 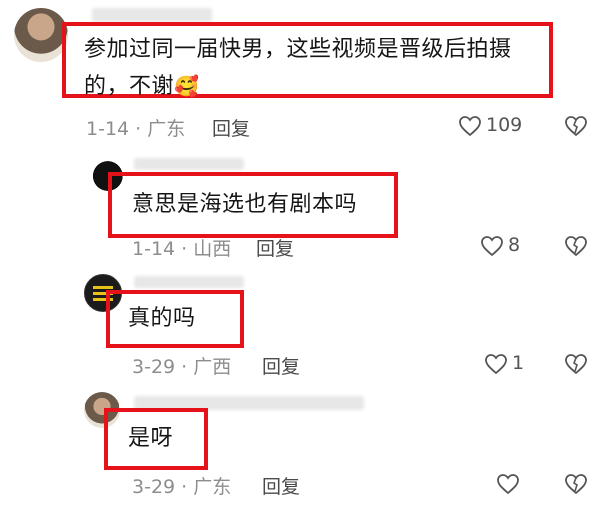 I want to click on like-count: 109, so click(x=504, y=125).